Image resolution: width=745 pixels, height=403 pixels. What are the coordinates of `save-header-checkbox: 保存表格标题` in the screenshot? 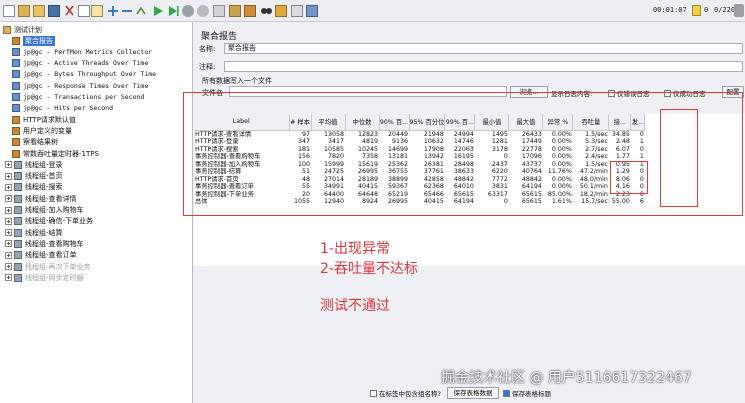 It's located at (526, 393).